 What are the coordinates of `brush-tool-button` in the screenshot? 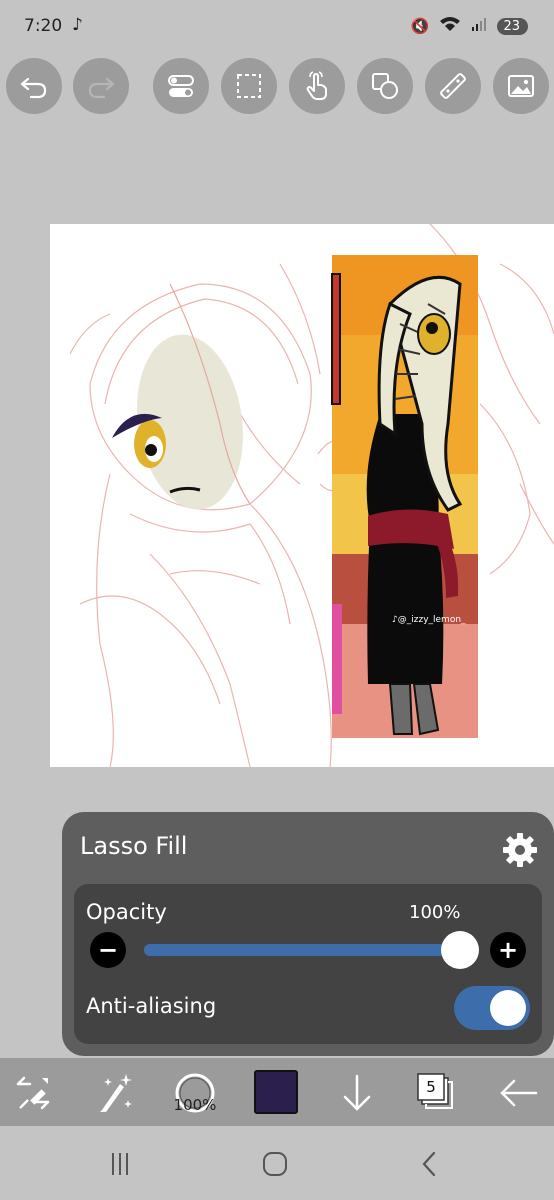 It's located at (113, 1093).